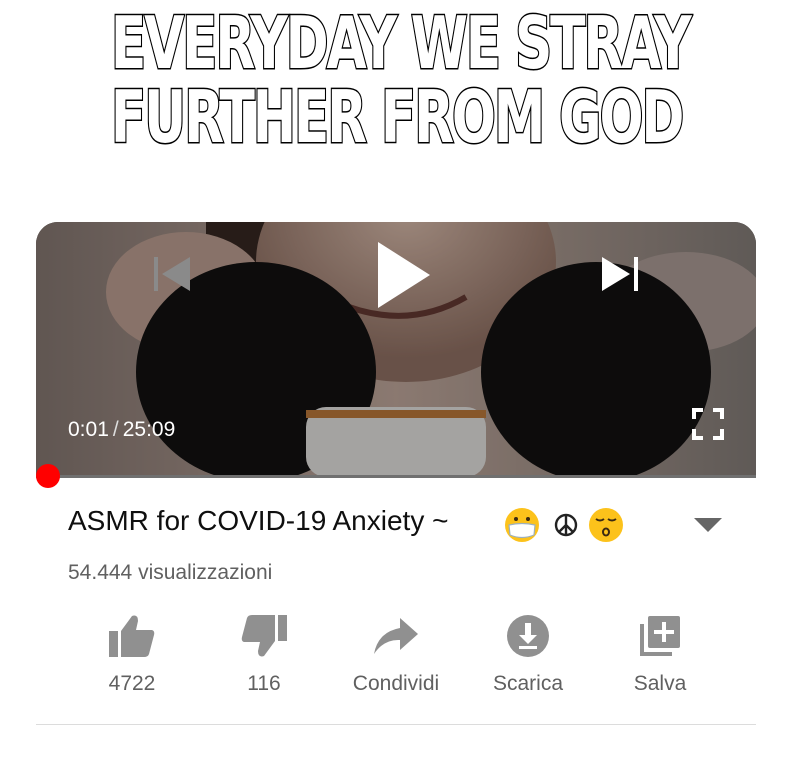  Describe the element at coordinates (606, 525) in the screenshot. I see `kissing-face-emoji` at that location.